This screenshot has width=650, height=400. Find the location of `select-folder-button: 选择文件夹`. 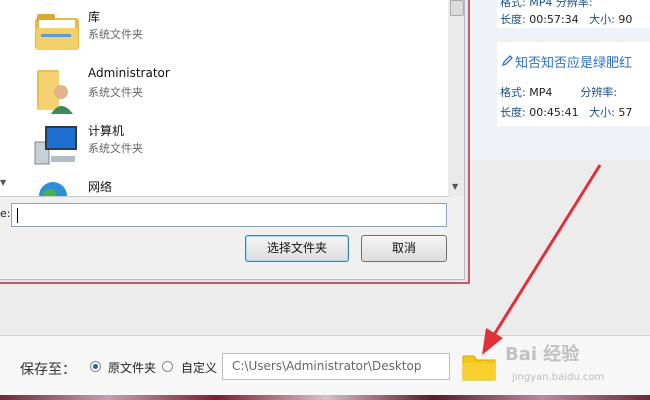

select-folder-button: 选择文件夹 is located at coordinates (297, 248).